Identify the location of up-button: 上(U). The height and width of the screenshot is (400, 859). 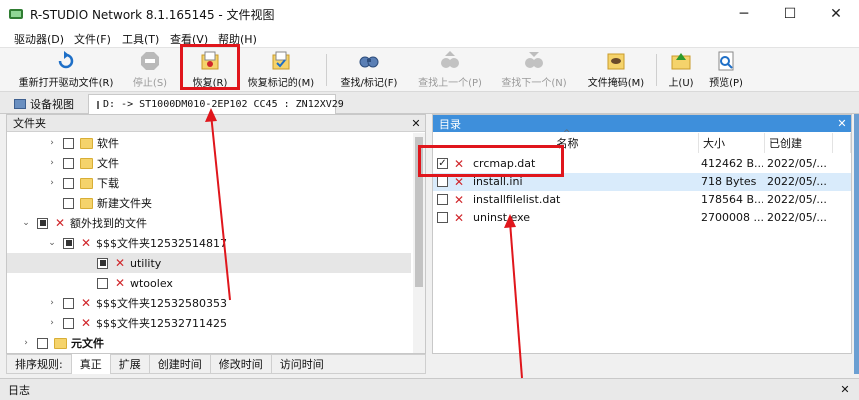
(681, 70).